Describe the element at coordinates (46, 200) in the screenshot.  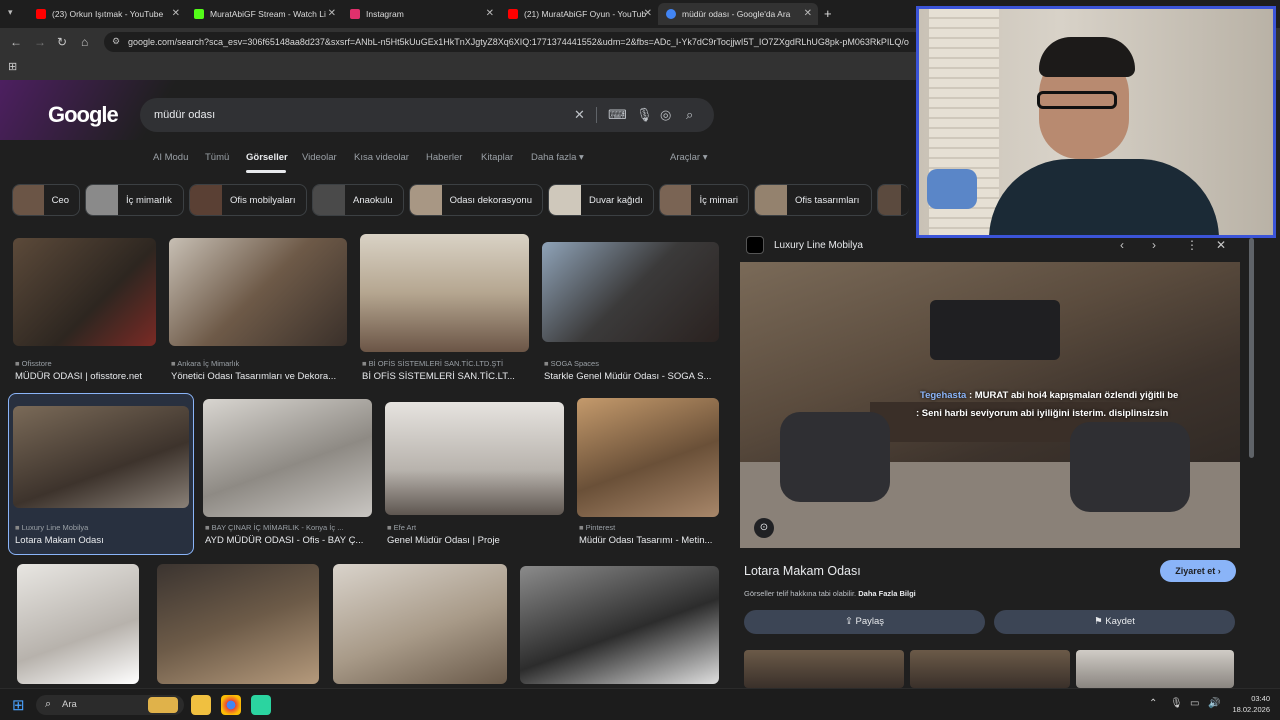
I see `chip-ceo: Ceo` at that location.